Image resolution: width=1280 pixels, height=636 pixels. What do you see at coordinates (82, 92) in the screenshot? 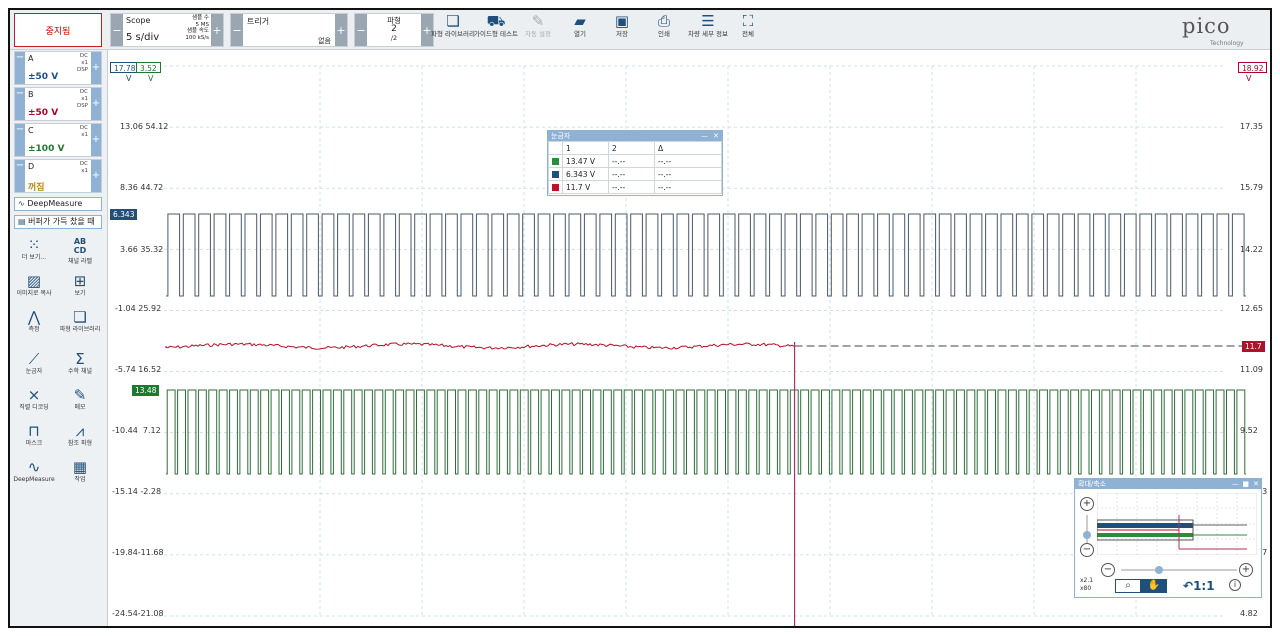
I see `channel-b-coupling: DC` at bounding box center [82, 92].